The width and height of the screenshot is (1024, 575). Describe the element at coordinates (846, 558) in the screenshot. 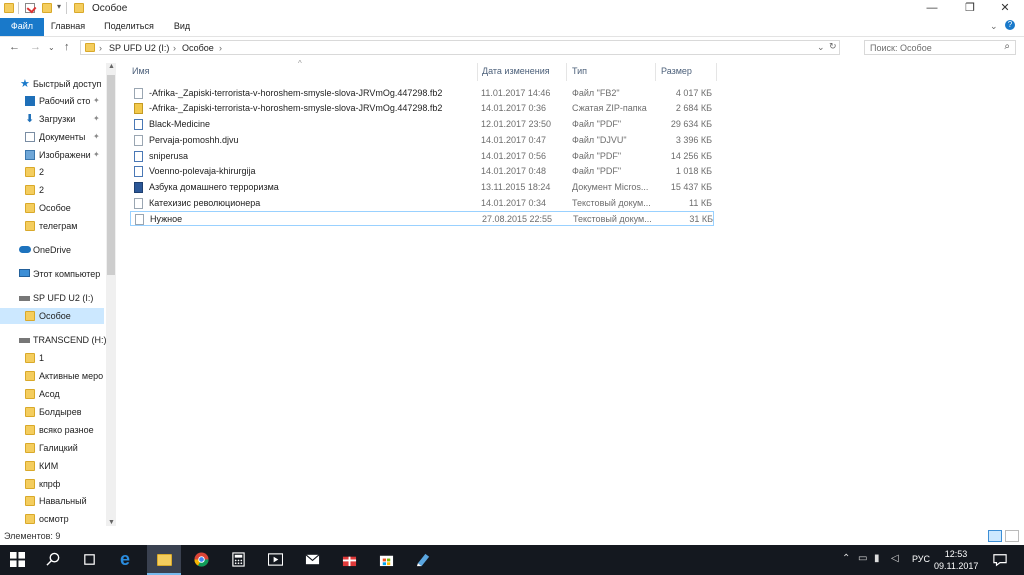

I see `chevron-up-icon: ⌃` at that location.